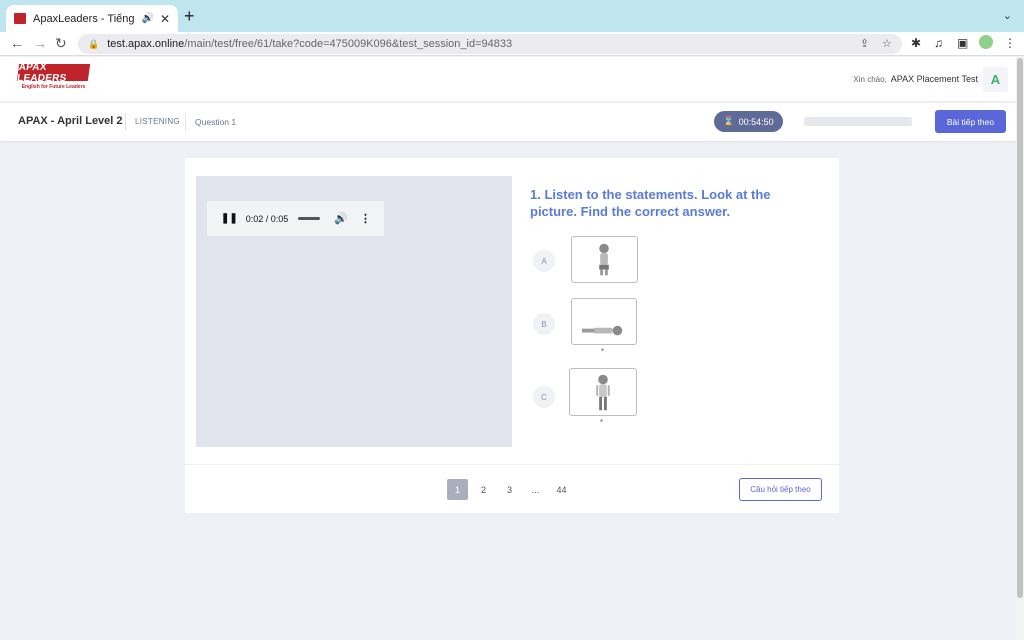 The height and width of the screenshot is (640, 1024). Describe the element at coordinates (267, 218) in the screenshot. I see `audio-time: 0:02 / 0:05` at that location.